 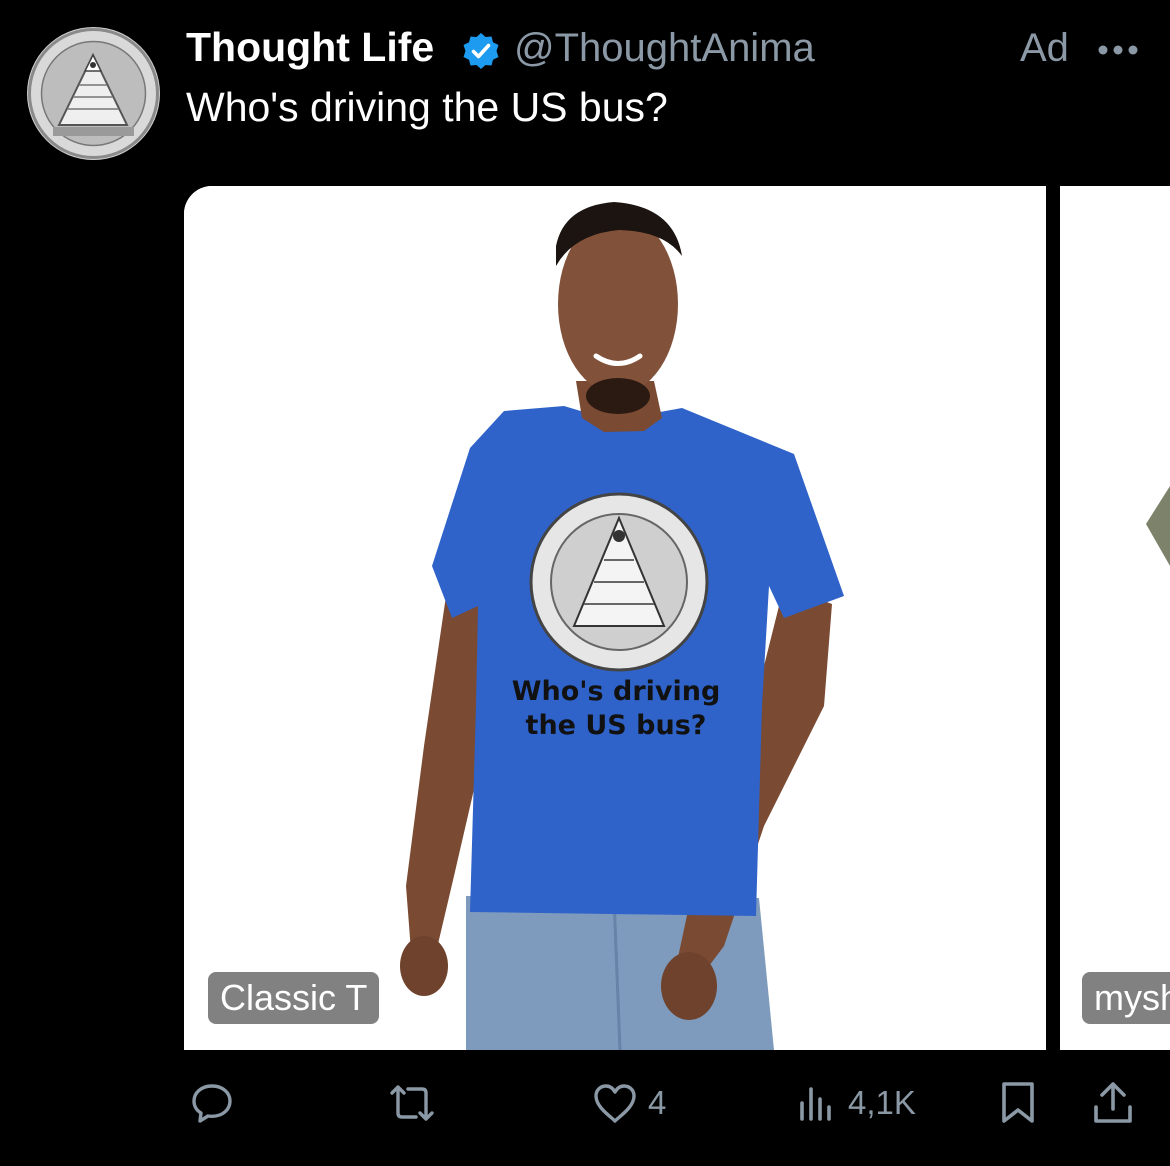 What do you see at coordinates (816, 1103) in the screenshot?
I see `views-bar-chart-icon` at bounding box center [816, 1103].